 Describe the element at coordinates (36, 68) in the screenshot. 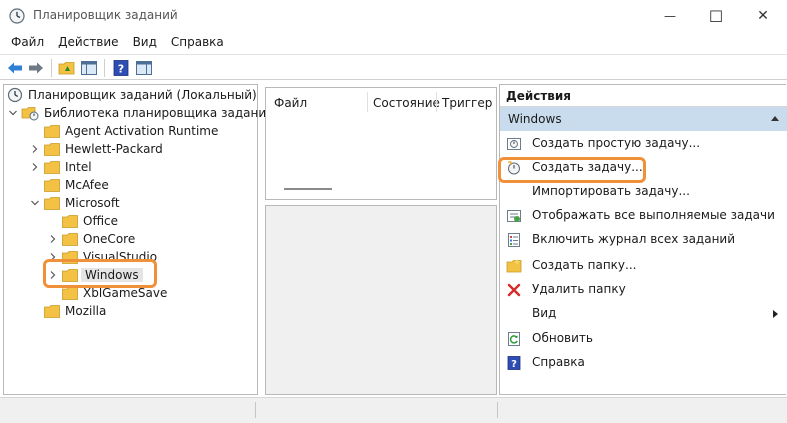

I see `forward-icon` at that location.